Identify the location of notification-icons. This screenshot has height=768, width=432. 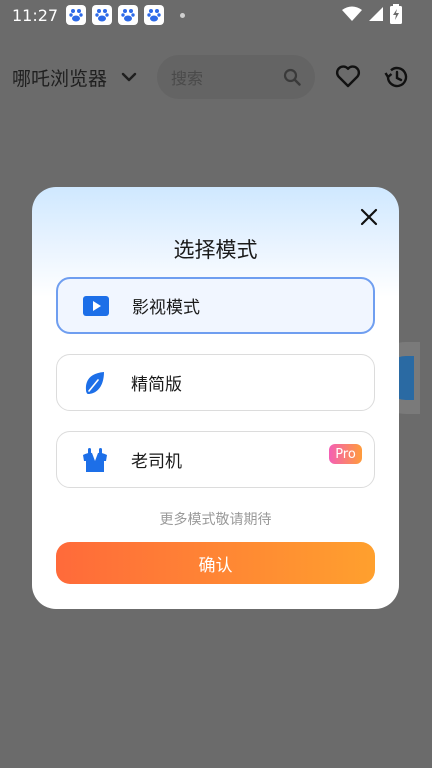
(126, 15).